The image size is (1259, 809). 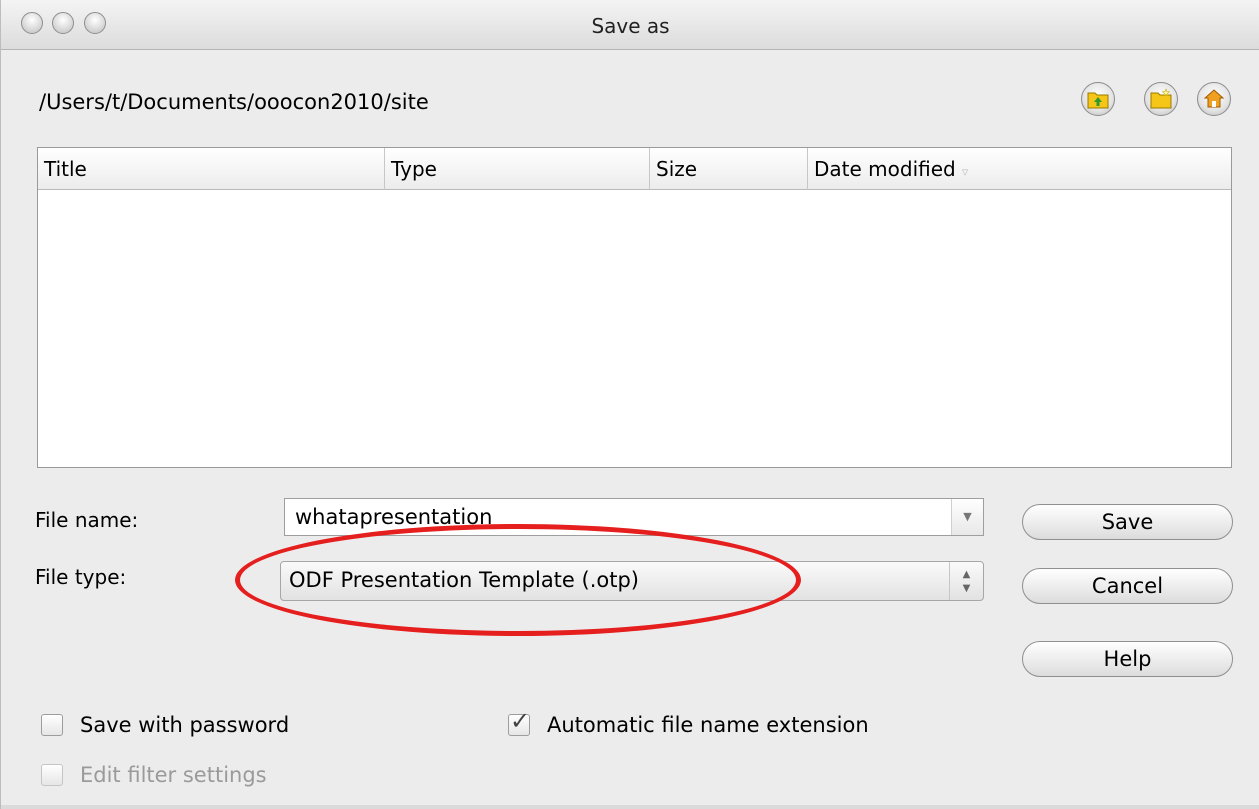 I want to click on file-type-select: ODF Presentation Template (.otp) ▲ ▼, so click(x=632, y=581).